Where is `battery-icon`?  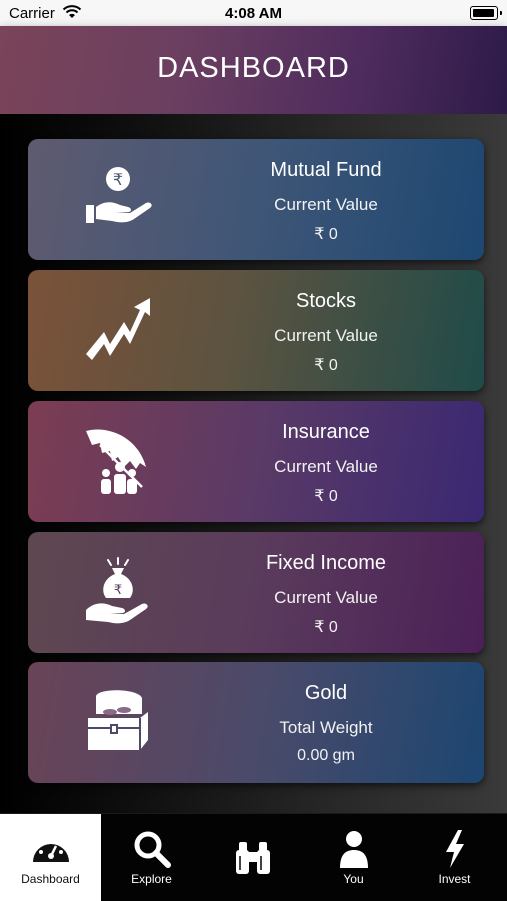
battery-icon is located at coordinates (486, 13).